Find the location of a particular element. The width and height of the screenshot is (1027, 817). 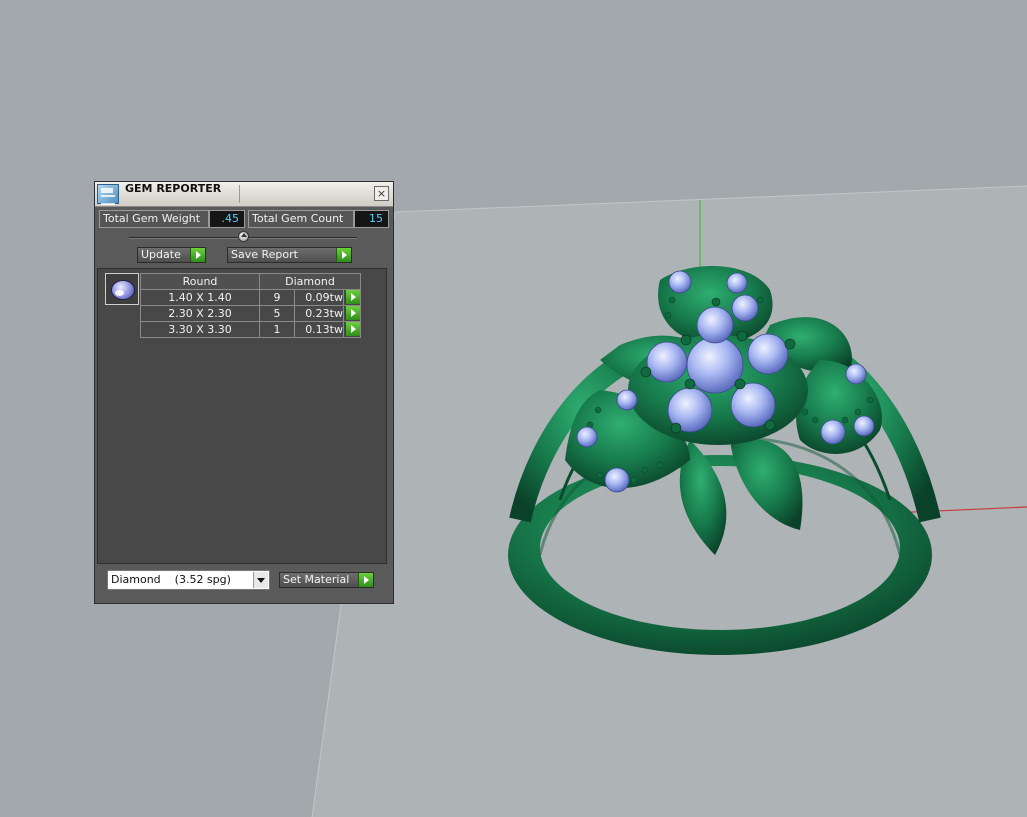

round-diamond-icon is located at coordinates (123, 290).